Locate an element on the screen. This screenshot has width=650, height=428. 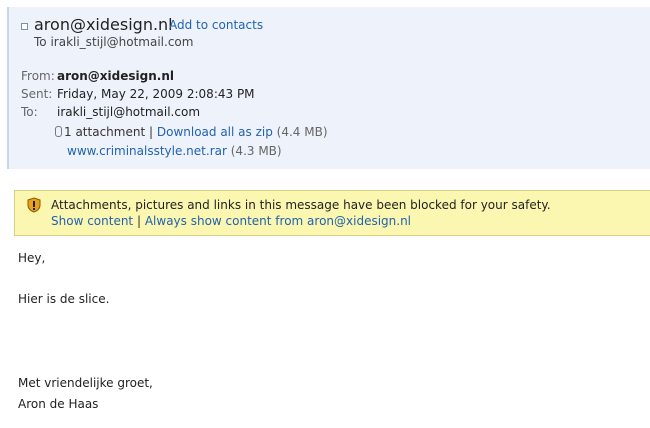
from-value: aron@xidesign.nl is located at coordinates (115, 76).